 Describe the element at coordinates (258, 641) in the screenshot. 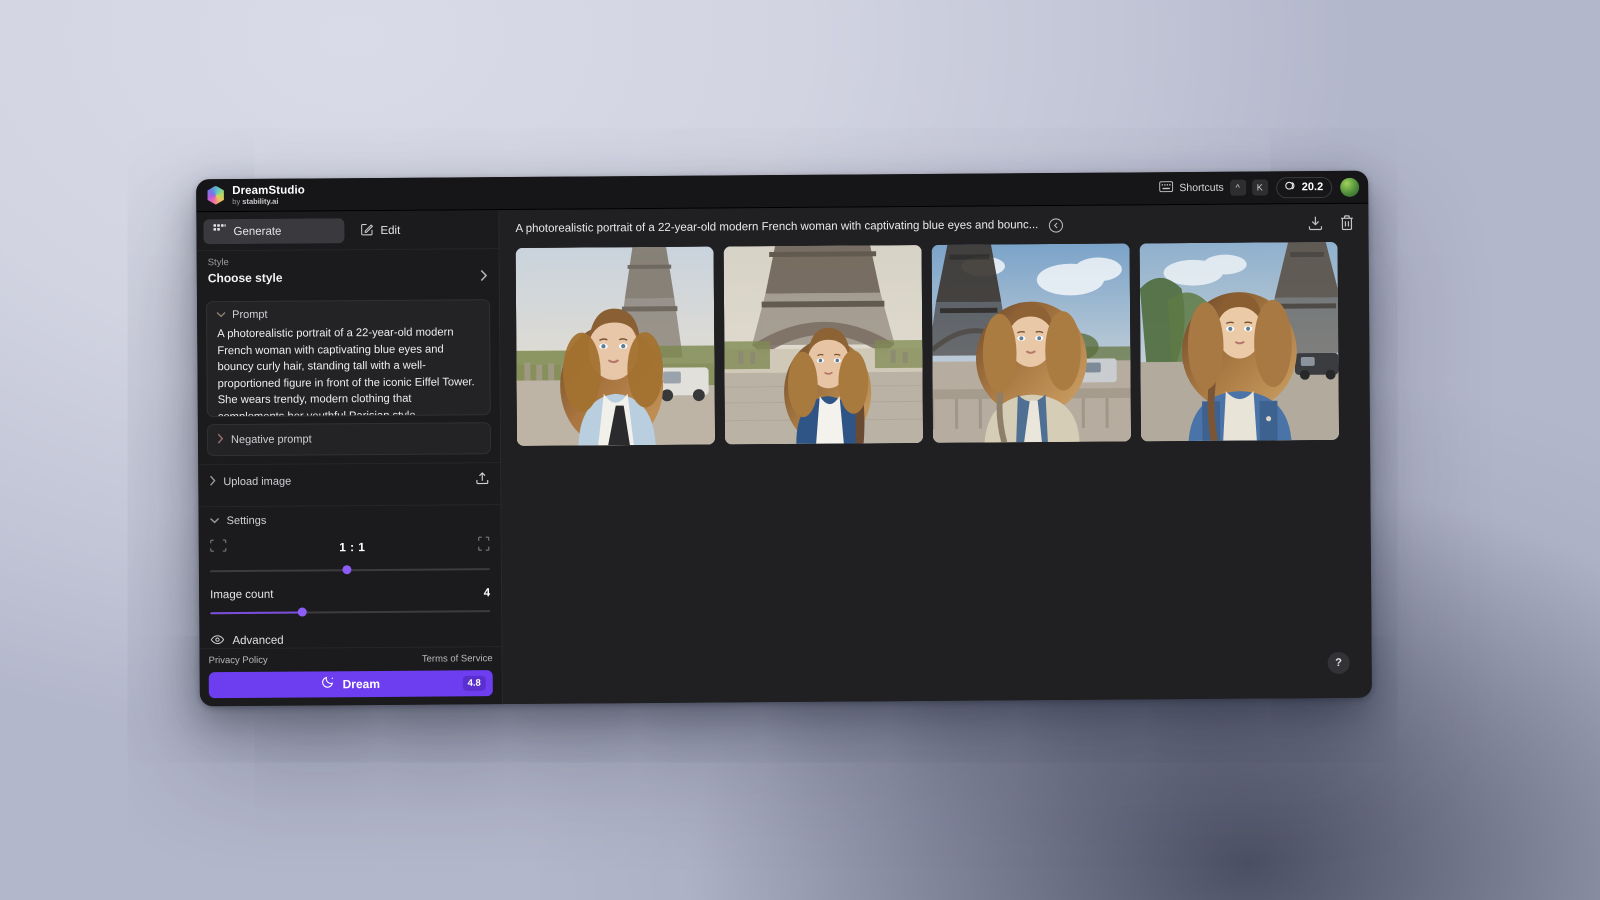

I see `advanced-label: Advanced` at that location.